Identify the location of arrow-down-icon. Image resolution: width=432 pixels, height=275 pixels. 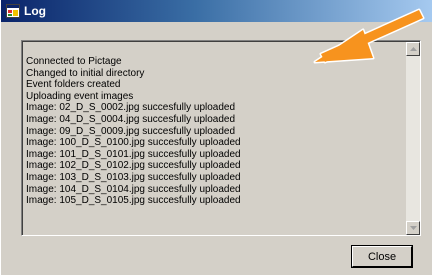
(413, 228).